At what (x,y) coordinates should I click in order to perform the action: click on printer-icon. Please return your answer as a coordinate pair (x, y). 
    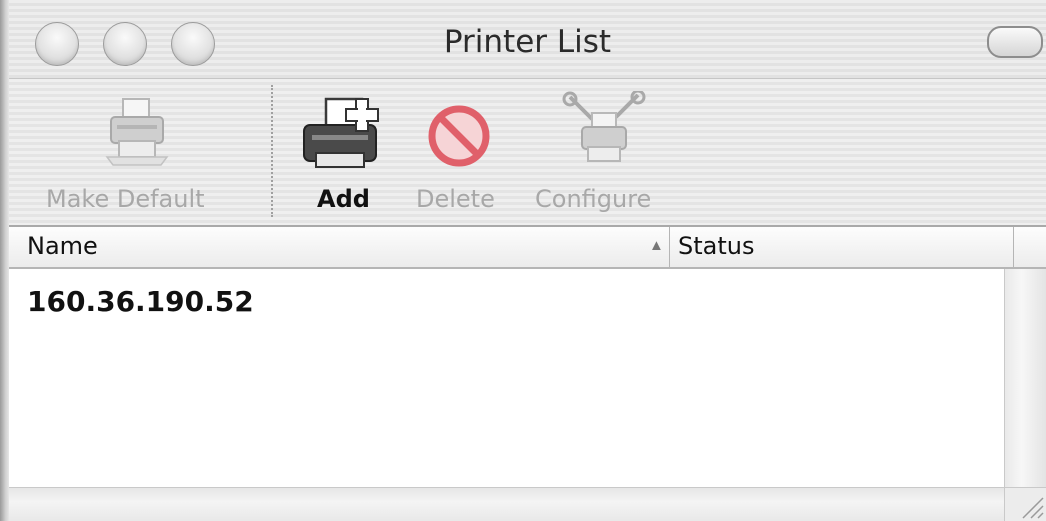
    Looking at the image, I should click on (137, 132).